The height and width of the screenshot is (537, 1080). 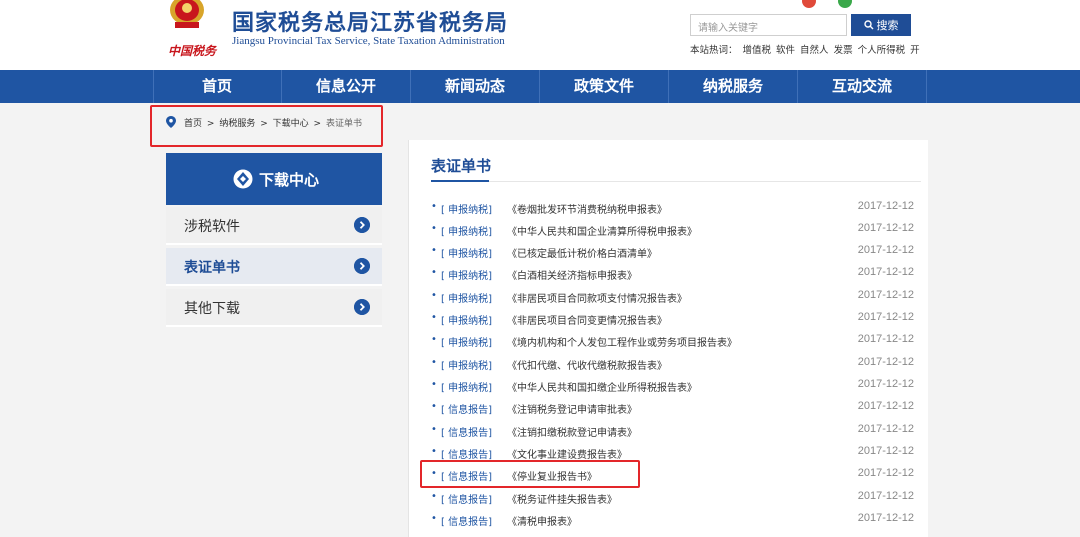 What do you see at coordinates (587, 364) in the screenshot?
I see `document-link: 《代扣代缴、代收代缴税款报告表》` at bounding box center [587, 364].